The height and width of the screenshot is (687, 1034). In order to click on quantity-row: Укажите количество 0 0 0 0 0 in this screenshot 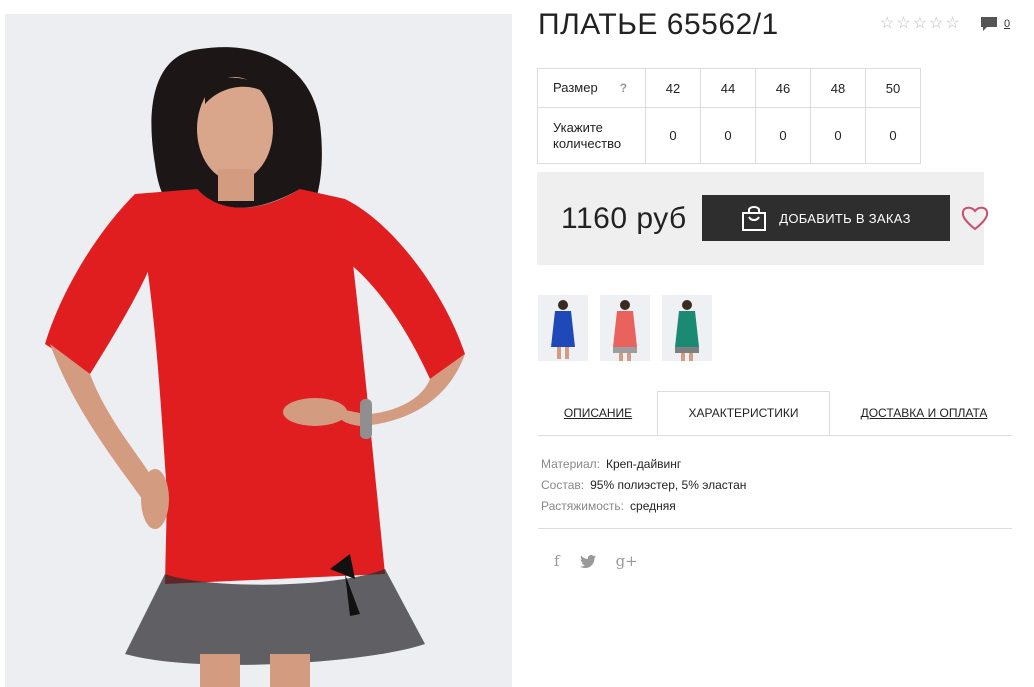, I will do `click(729, 135)`.